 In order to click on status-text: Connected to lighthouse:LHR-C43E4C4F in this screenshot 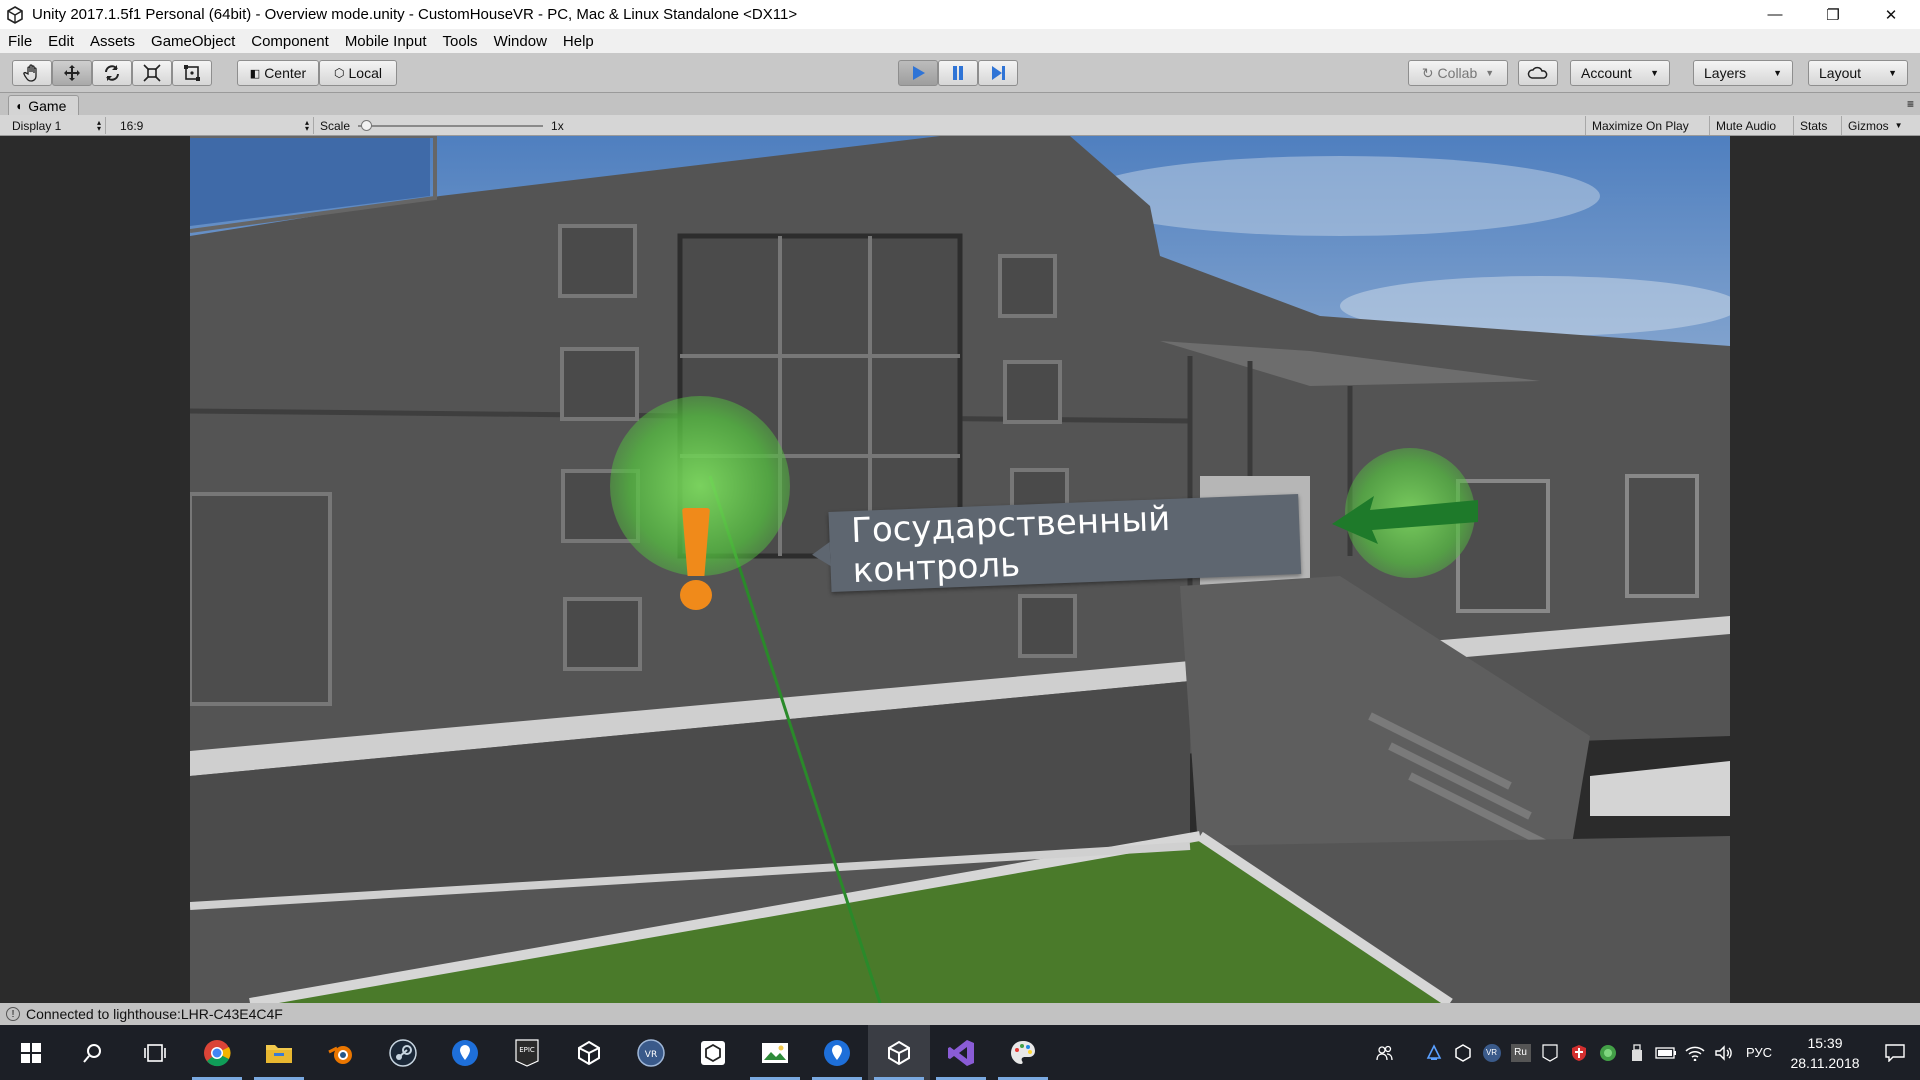, I will do `click(154, 1014)`.